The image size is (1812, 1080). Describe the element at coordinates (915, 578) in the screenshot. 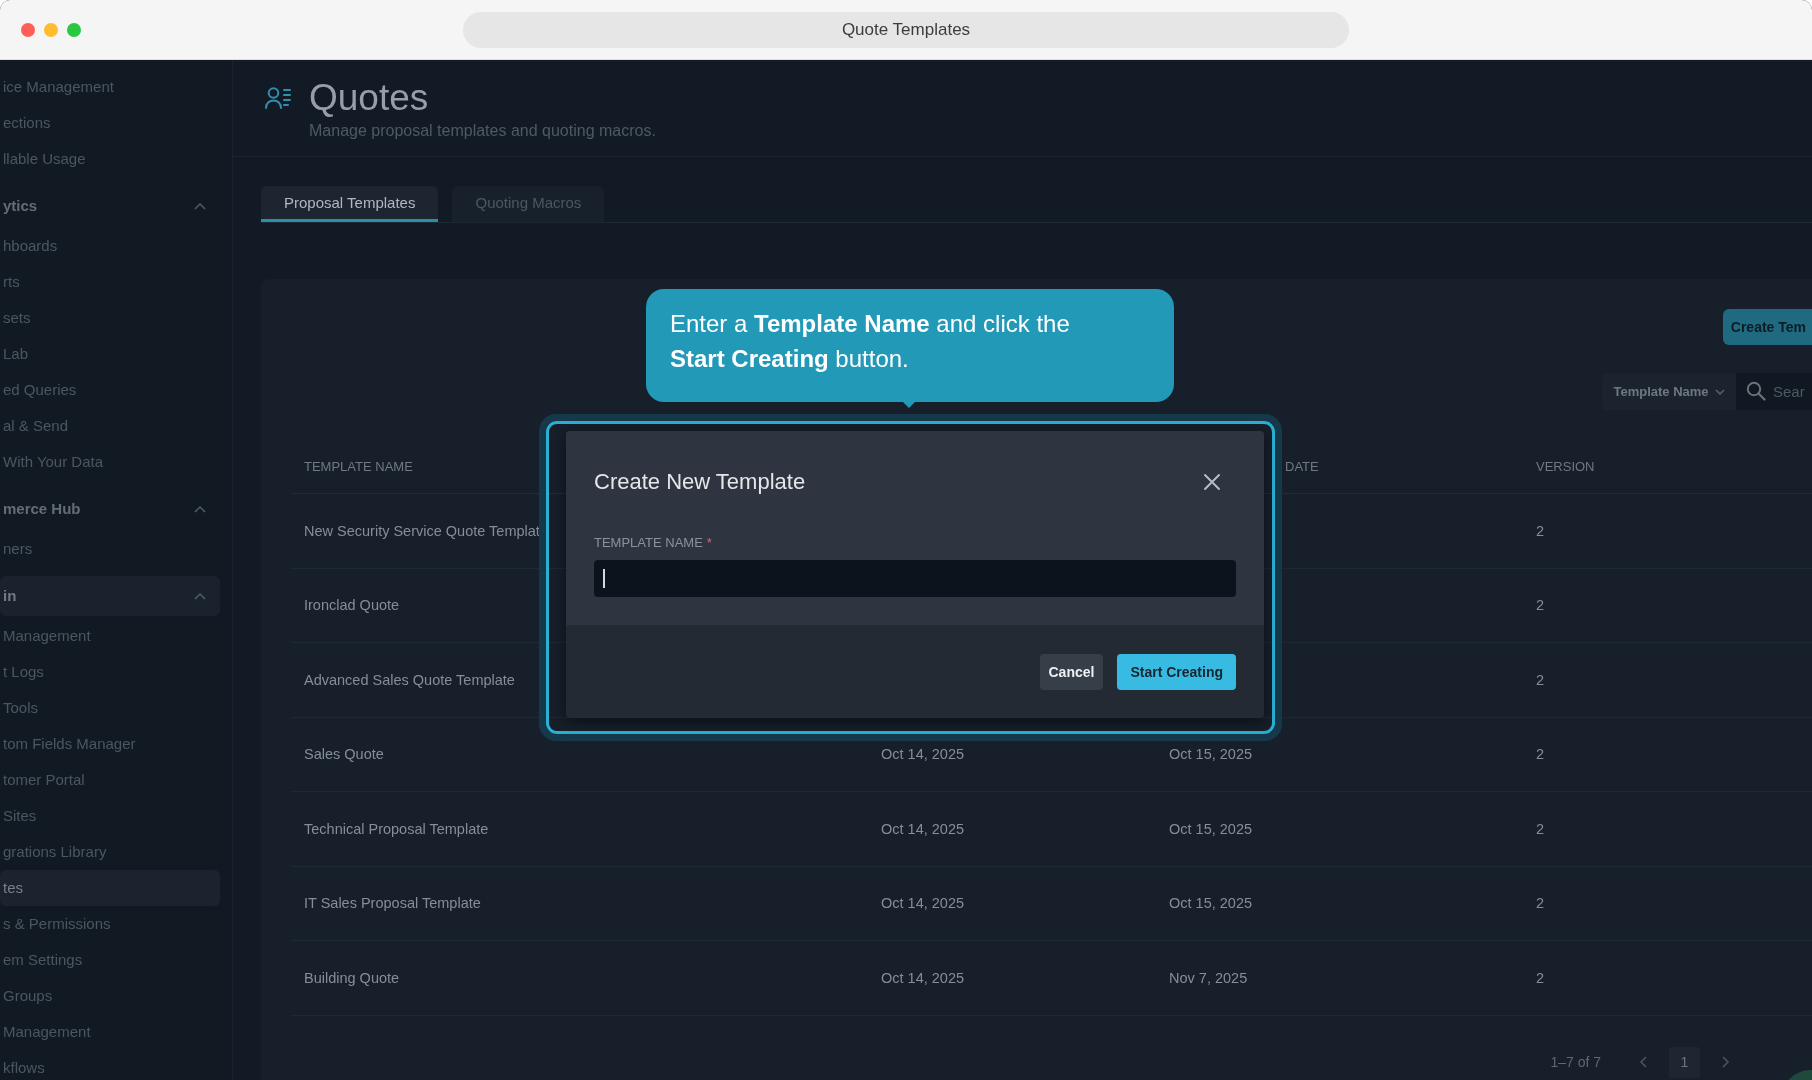

I see `template-name-field` at that location.